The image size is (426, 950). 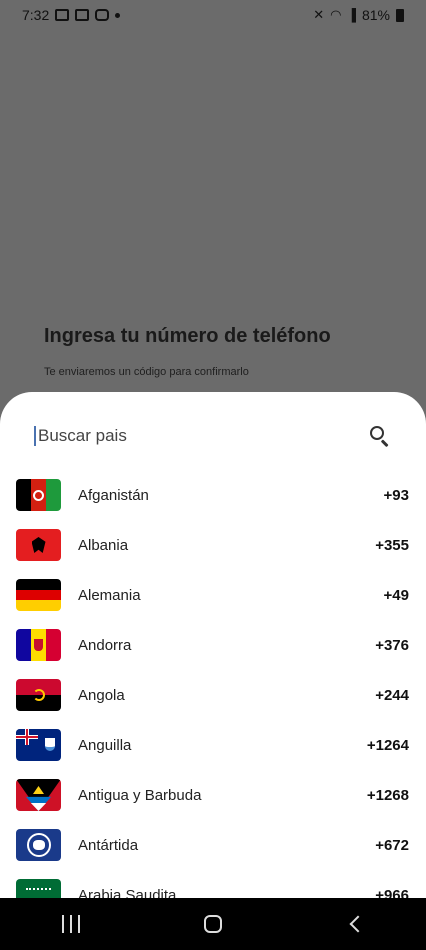 What do you see at coordinates (38, 795) in the screenshot?
I see `antigua-barbuda-flag-icon` at bounding box center [38, 795].